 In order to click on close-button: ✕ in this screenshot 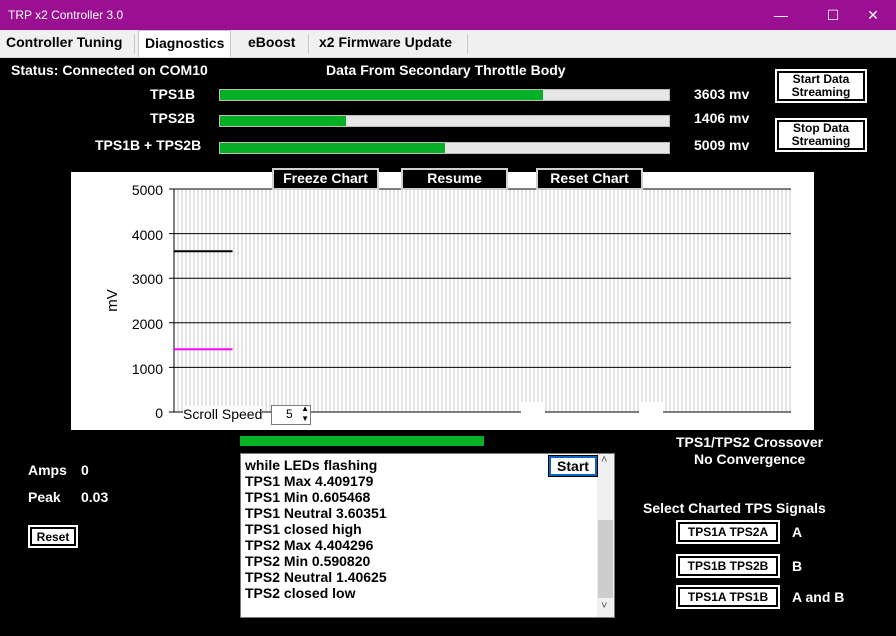, I will do `click(873, 15)`.